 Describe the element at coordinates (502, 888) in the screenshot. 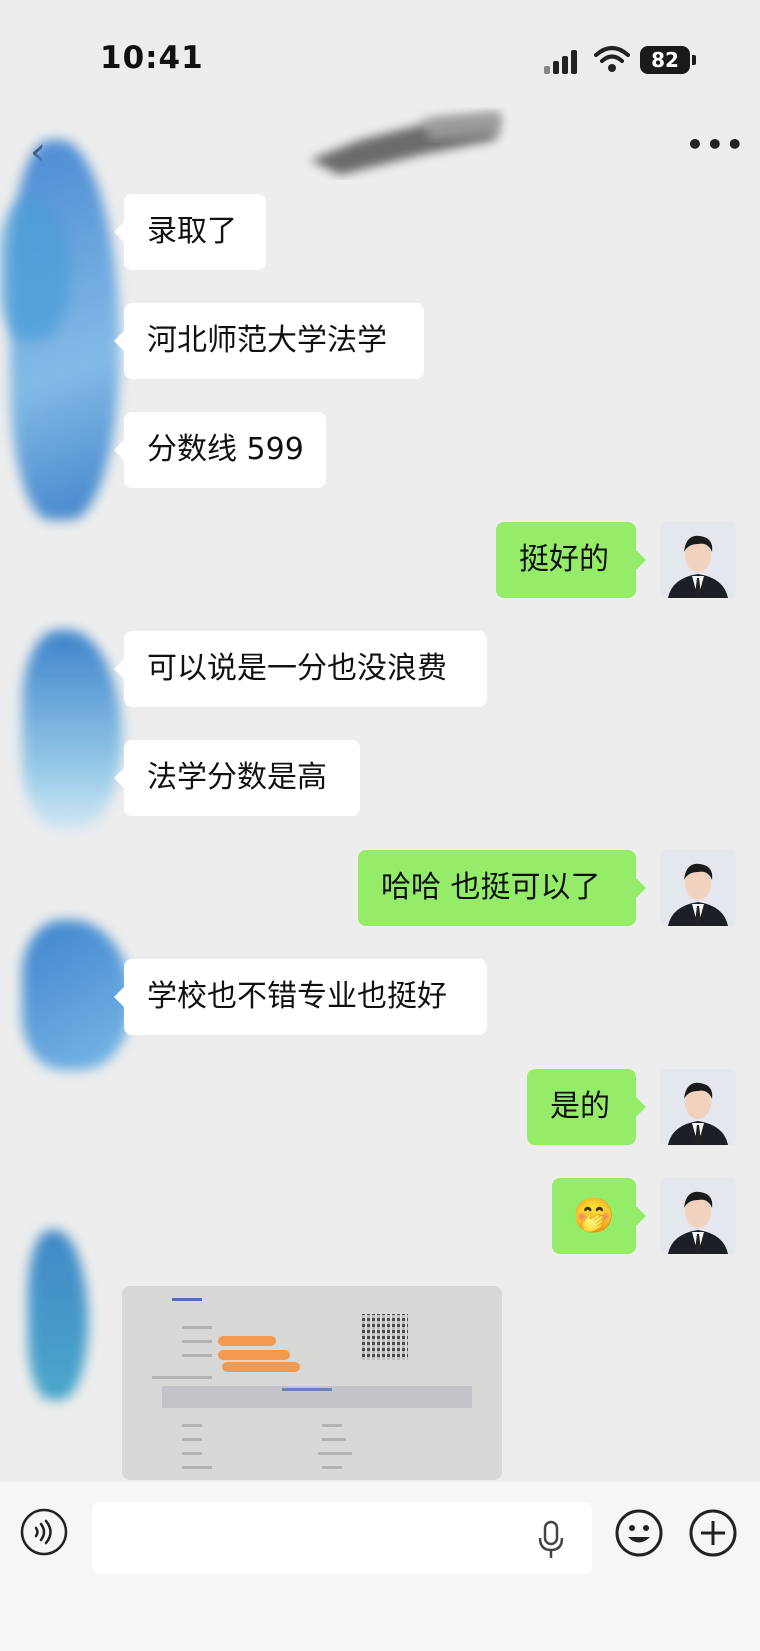

I see `outgoing-message: 哈哈 也挺可以了` at that location.